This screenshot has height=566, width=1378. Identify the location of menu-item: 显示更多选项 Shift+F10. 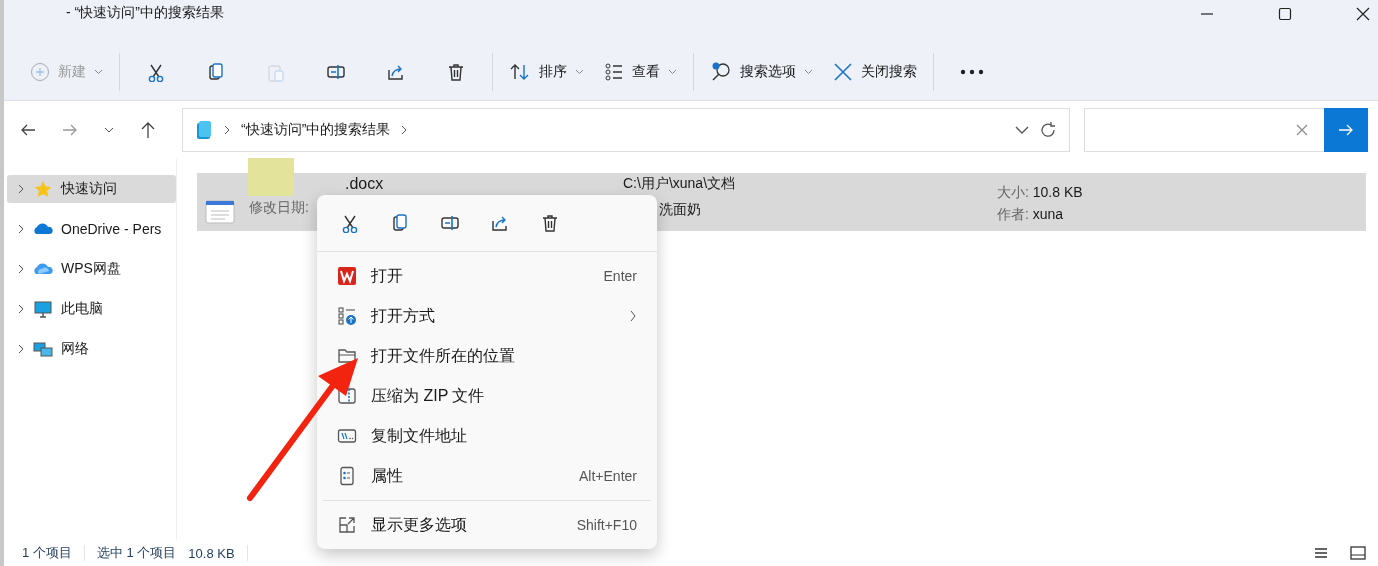
(487, 525).